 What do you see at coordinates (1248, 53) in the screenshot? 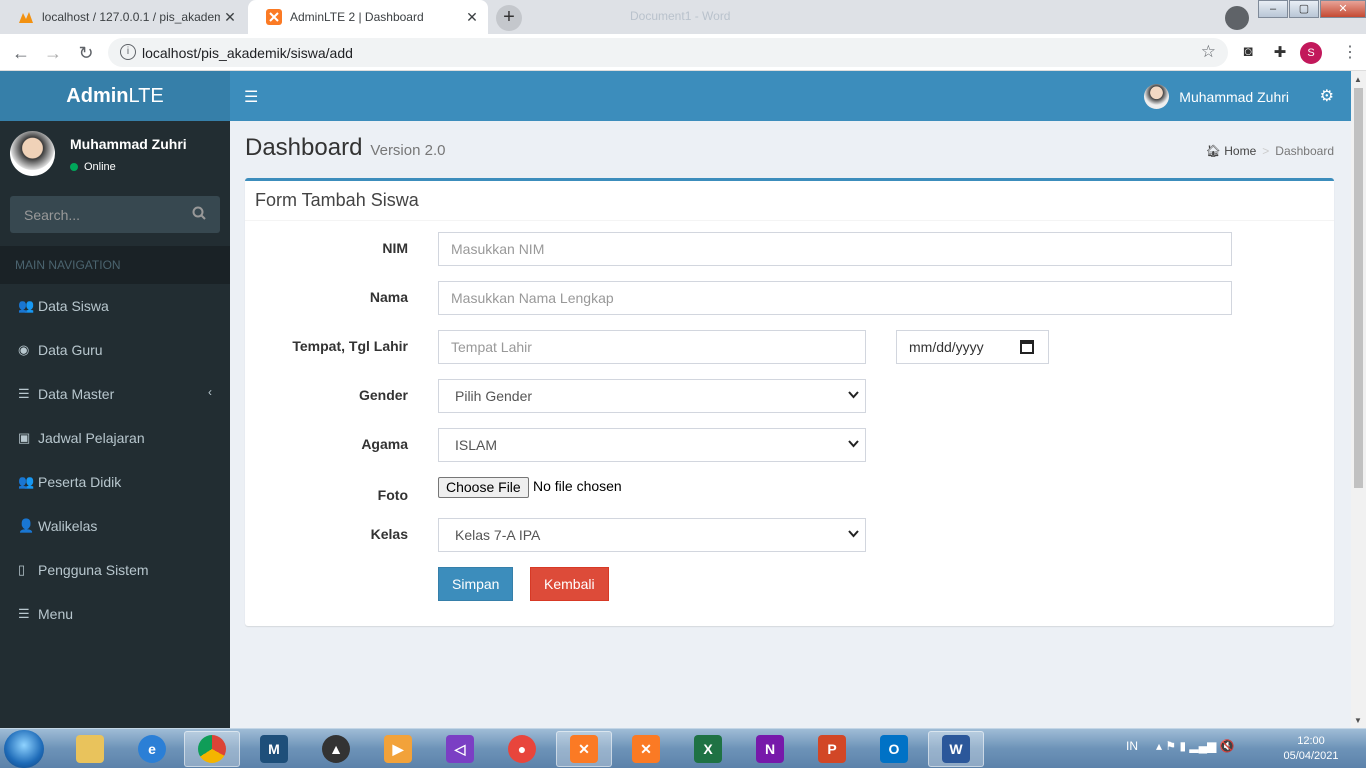
I see `extension-icon: ◙` at bounding box center [1248, 53].